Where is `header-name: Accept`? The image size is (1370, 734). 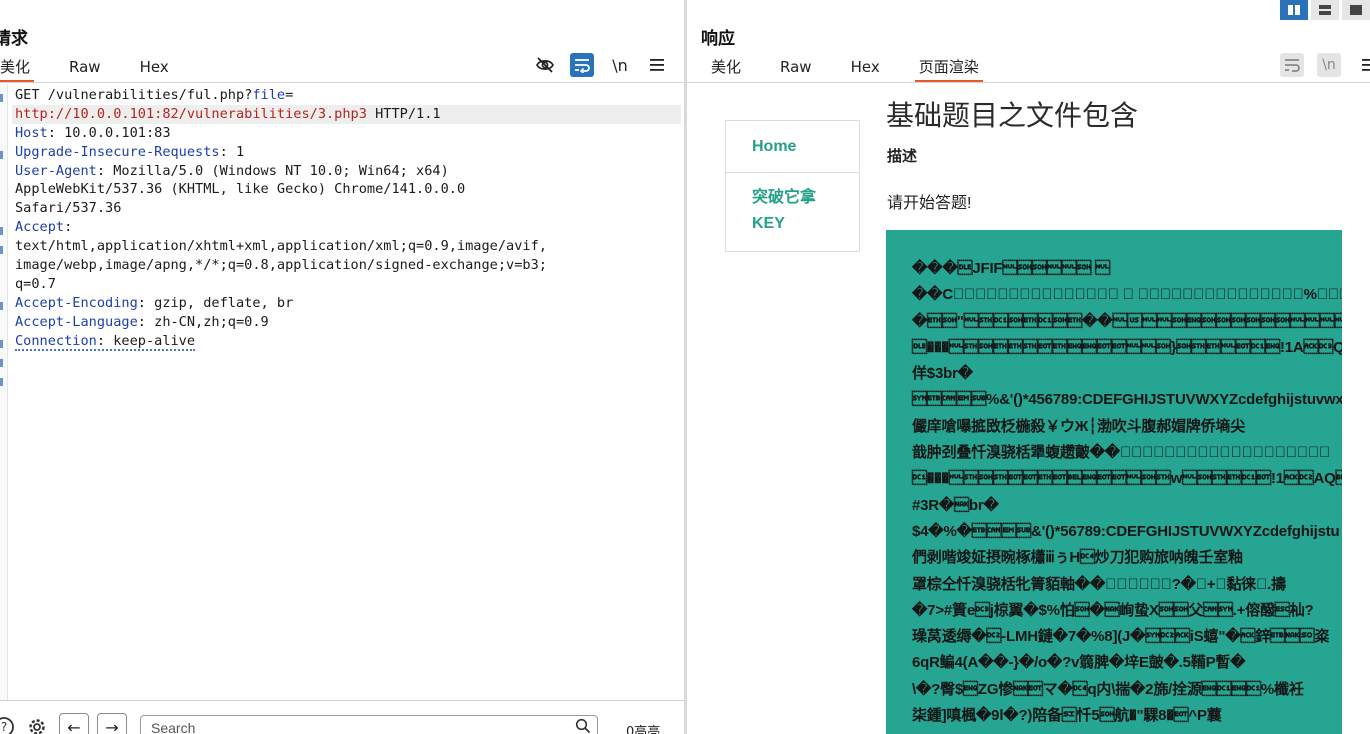 header-name: Accept is located at coordinates (40, 227).